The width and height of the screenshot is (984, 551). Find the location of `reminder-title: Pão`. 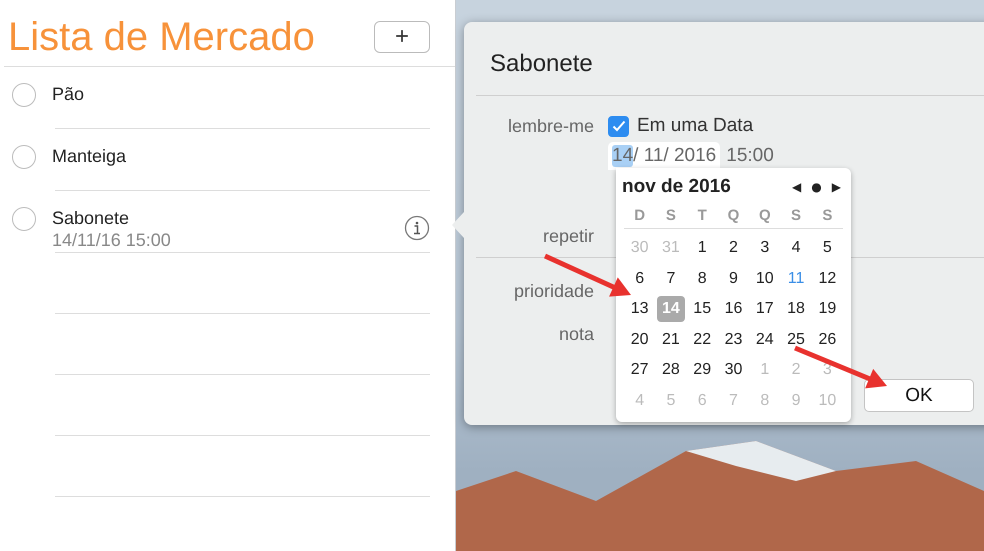

reminder-title: Pão is located at coordinates (68, 94).